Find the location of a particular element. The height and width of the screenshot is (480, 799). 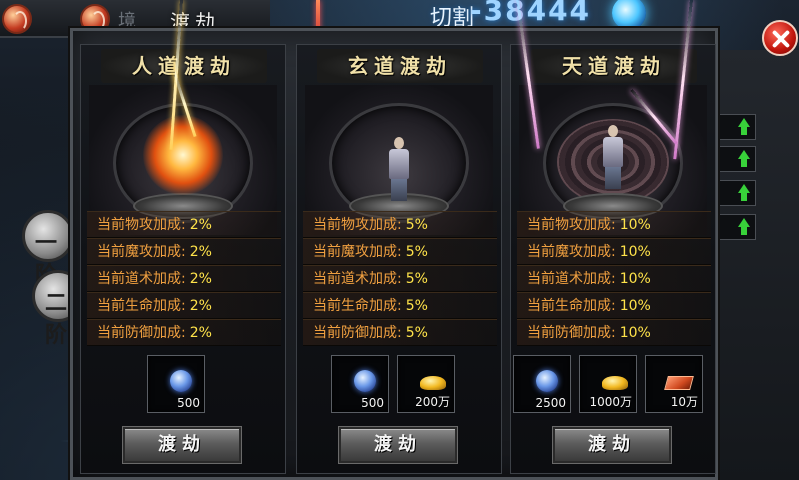

tribulation-button-mystic: 渡劫 is located at coordinates (398, 445).